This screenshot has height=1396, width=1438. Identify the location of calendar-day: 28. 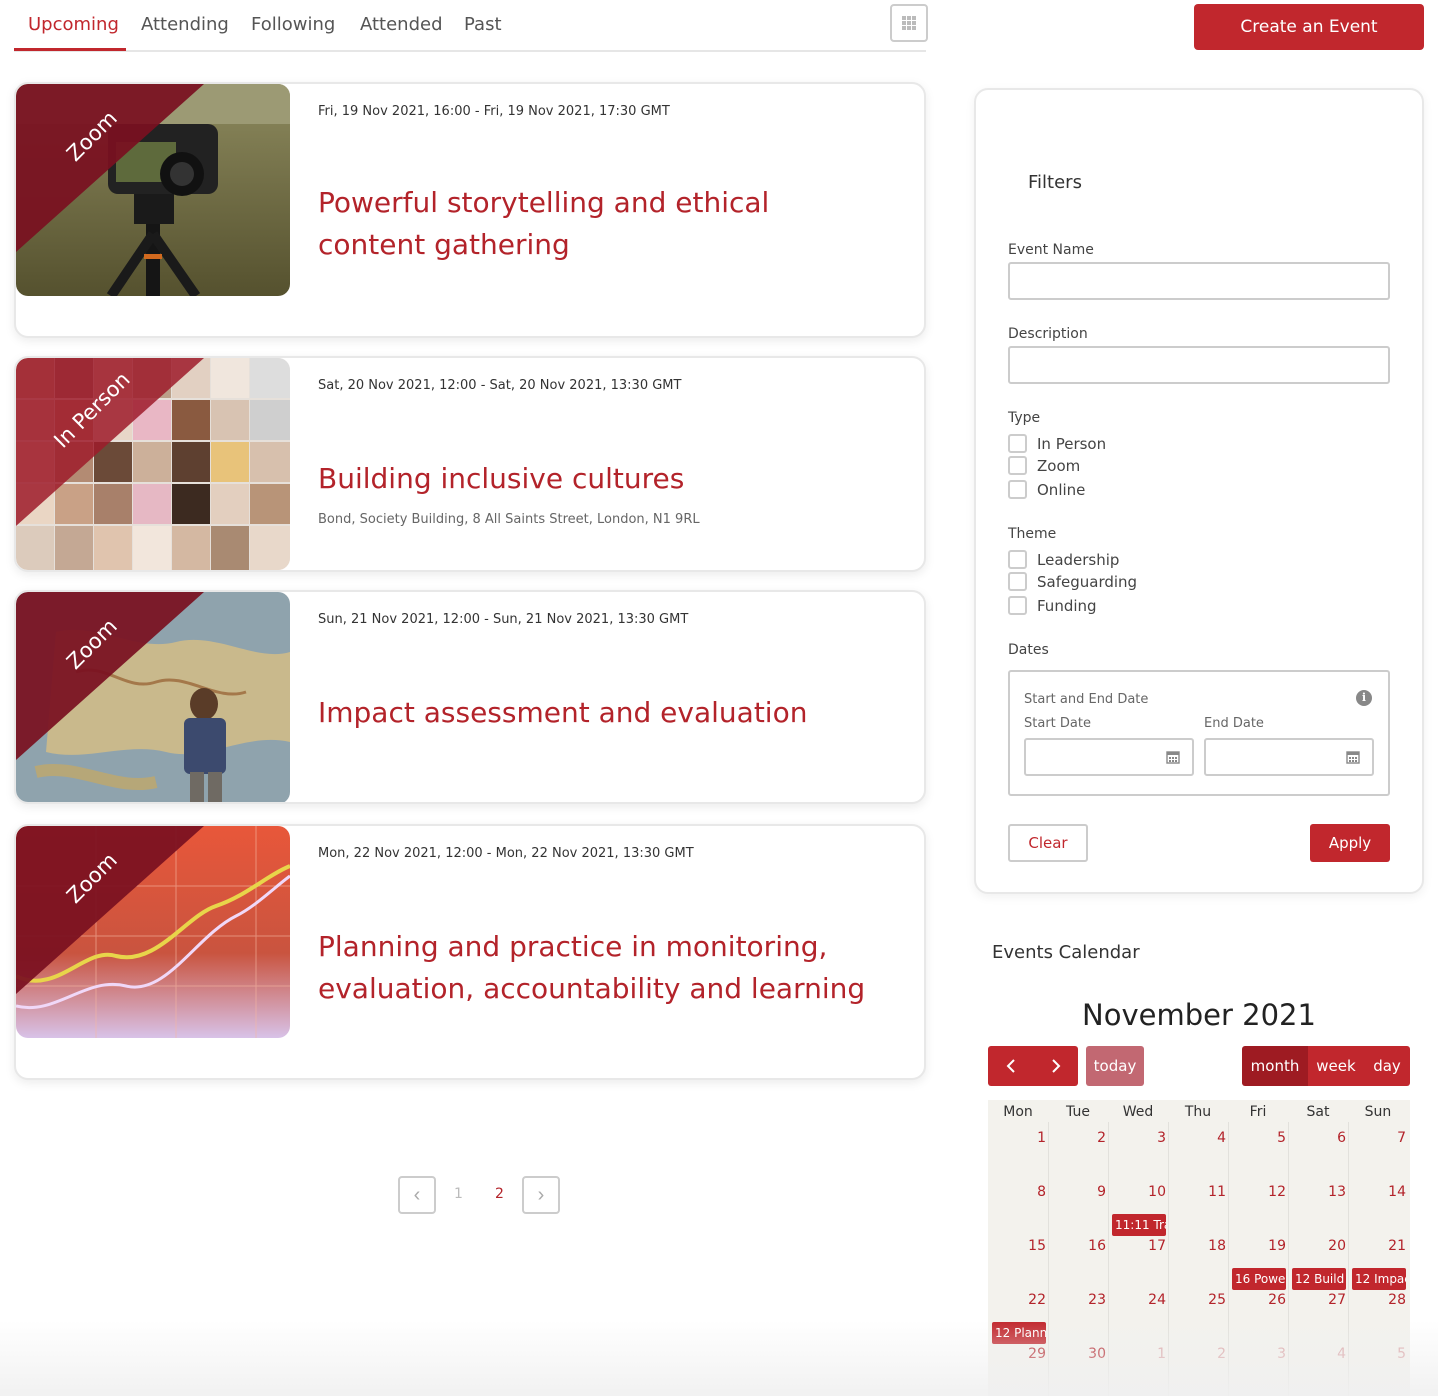
(1377, 1300).